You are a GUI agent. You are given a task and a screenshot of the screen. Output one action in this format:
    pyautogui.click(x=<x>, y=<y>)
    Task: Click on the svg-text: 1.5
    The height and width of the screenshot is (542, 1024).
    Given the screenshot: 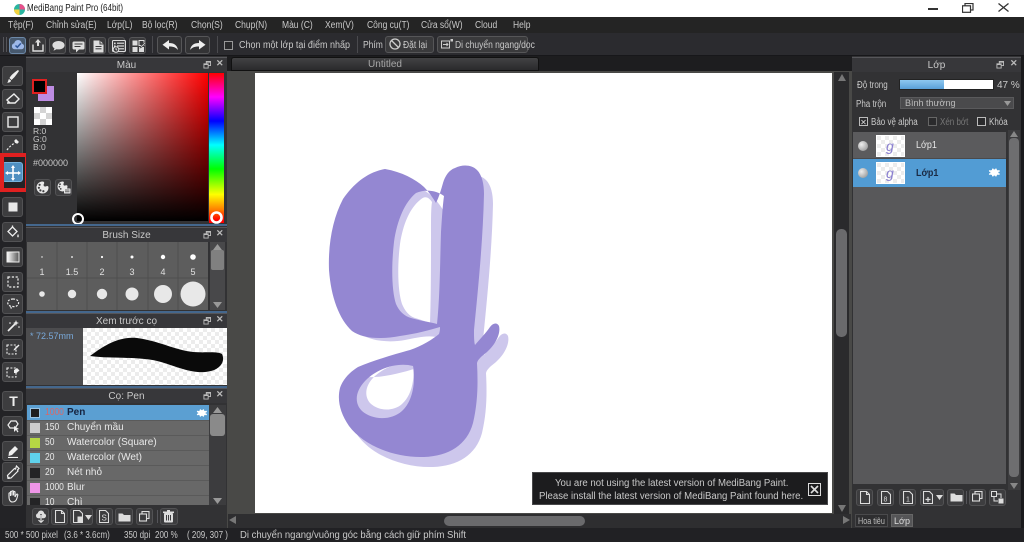 What is the action you would take?
    pyautogui.click(x=72, y=272)
    